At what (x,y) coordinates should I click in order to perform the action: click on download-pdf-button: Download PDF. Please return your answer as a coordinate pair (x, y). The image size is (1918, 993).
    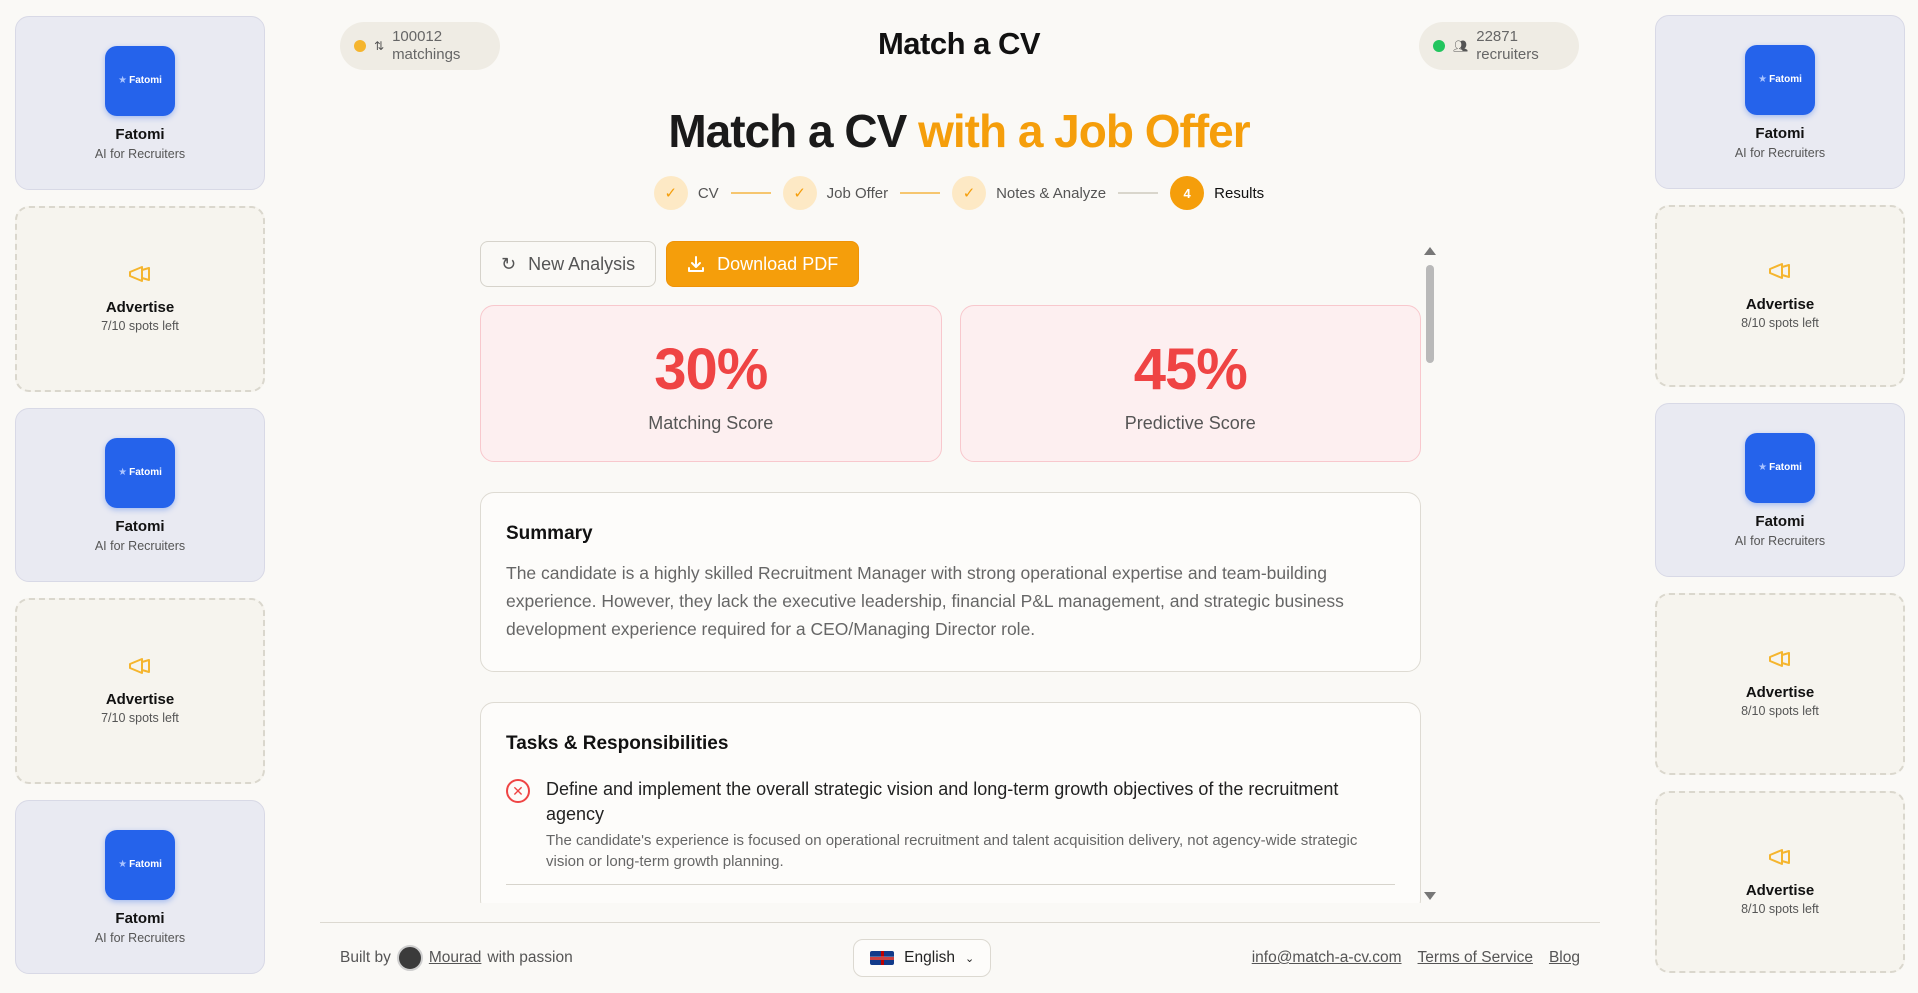
    Looking at the image, I should click on (763, 264).